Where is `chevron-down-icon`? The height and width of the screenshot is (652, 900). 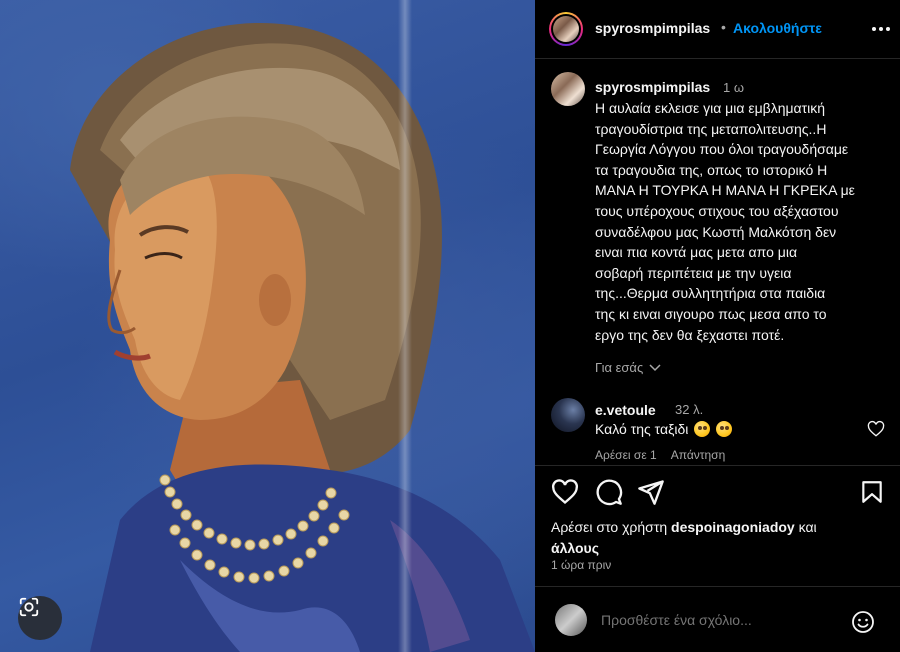 chevron-down-icon is located at coordinates (655, 367).